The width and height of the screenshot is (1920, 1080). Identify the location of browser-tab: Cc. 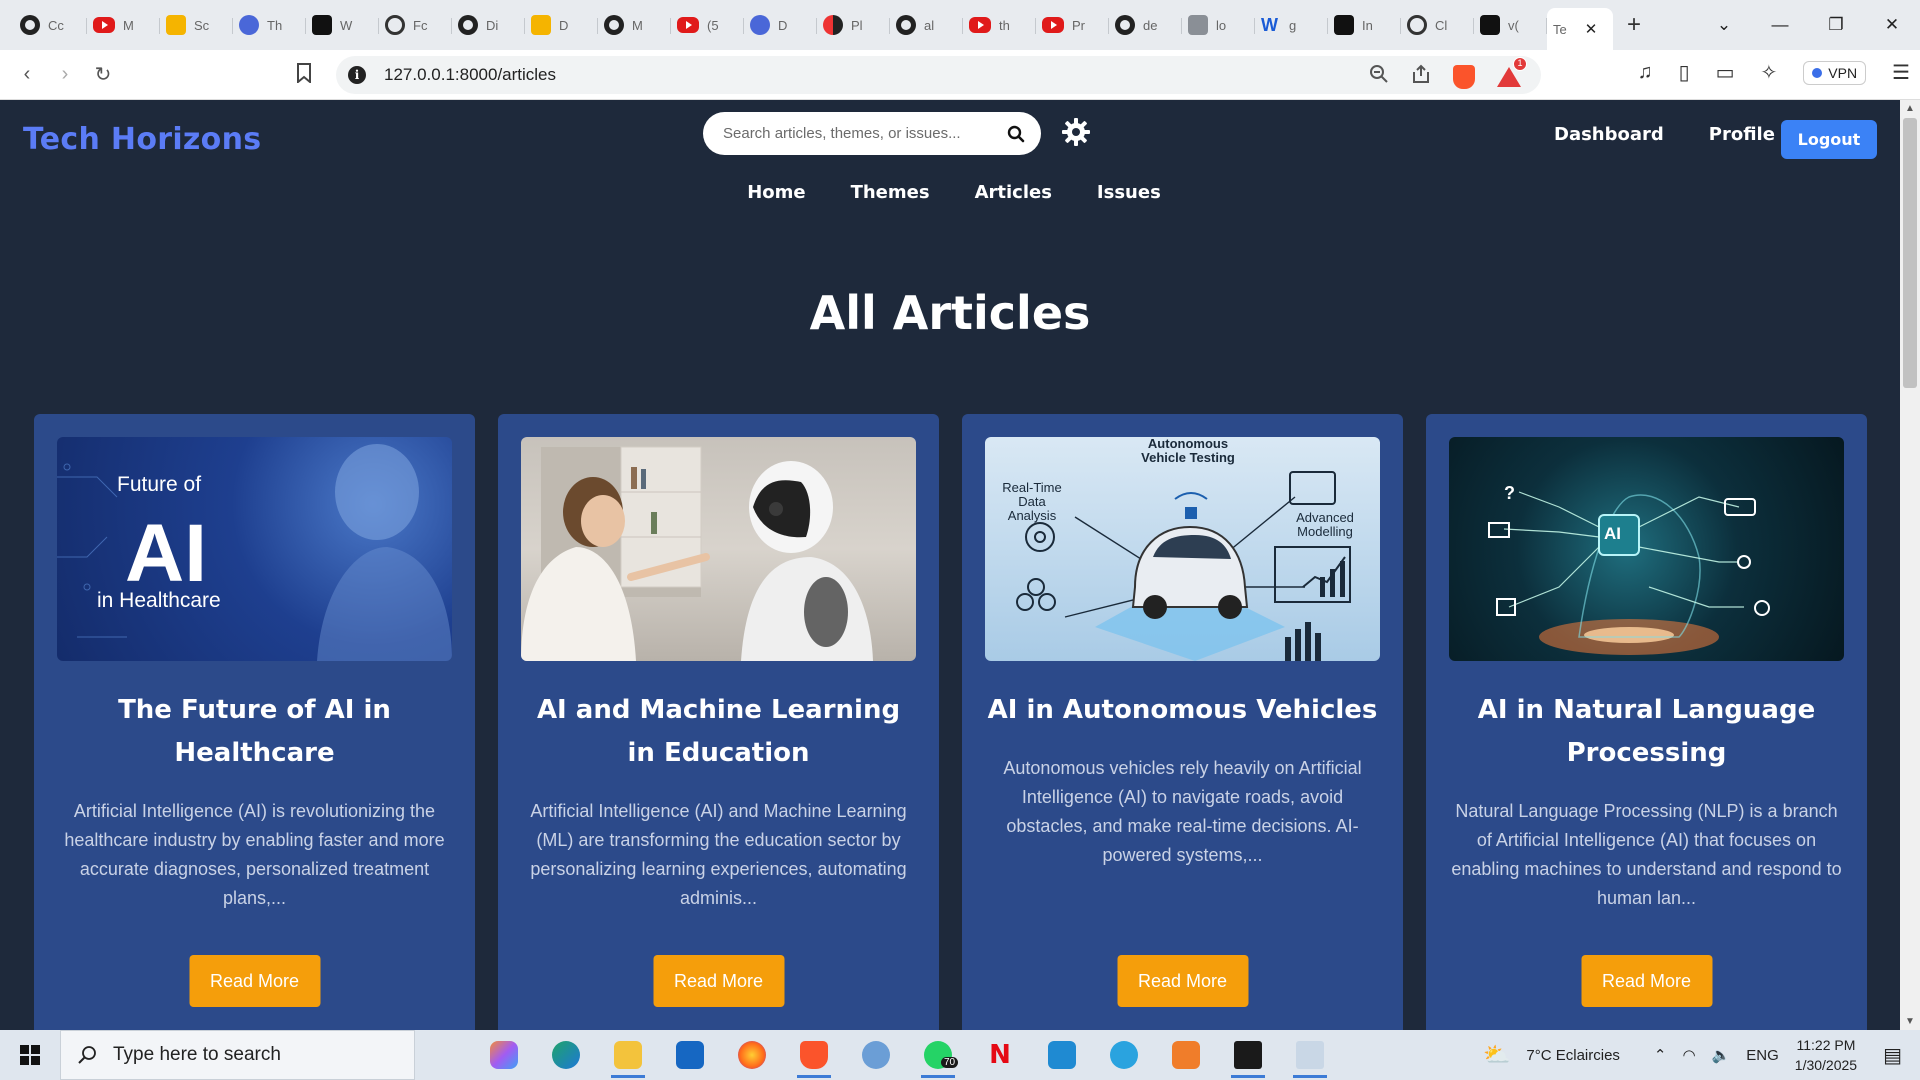
(50, 25).